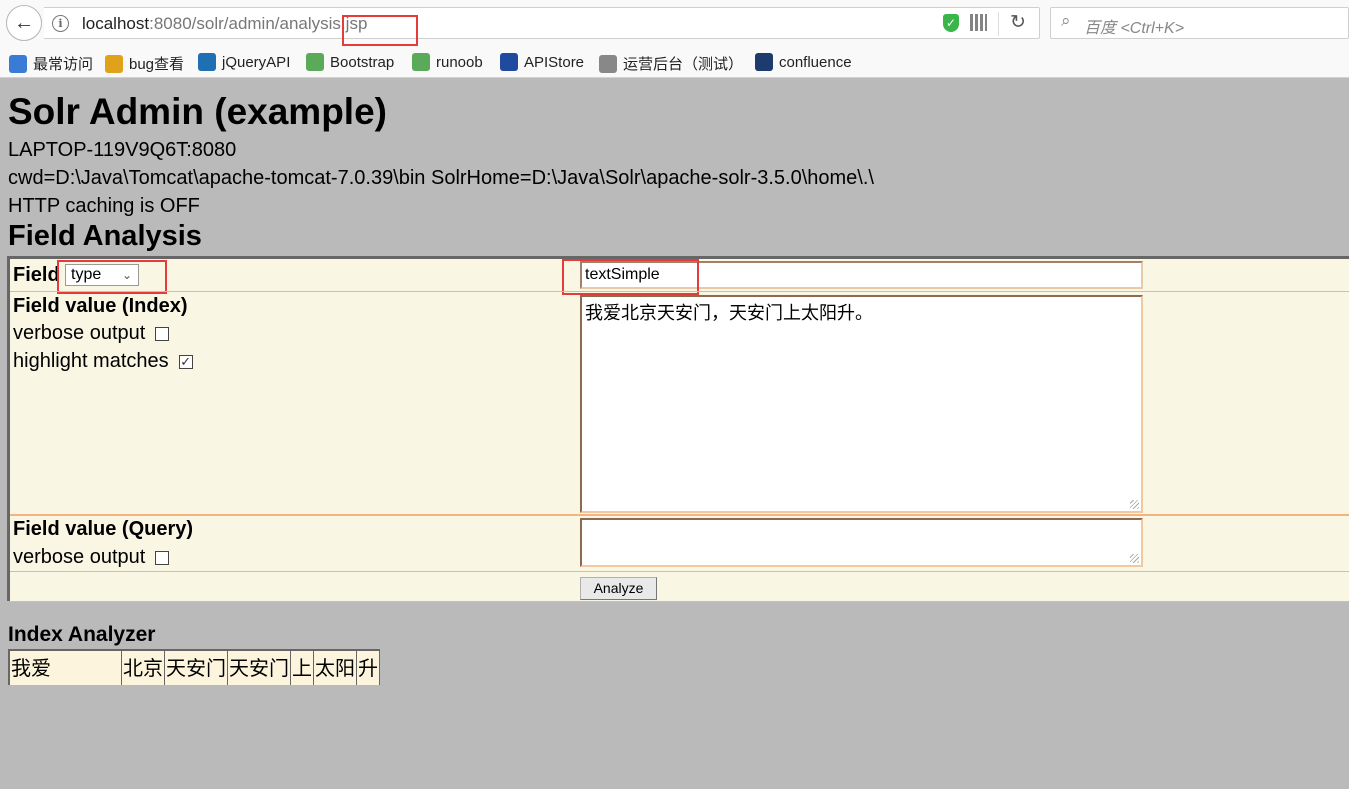 This screenshot has width=1349, height=789. I want to click on bookmark-item: Bootstrap, so click(350, 62).